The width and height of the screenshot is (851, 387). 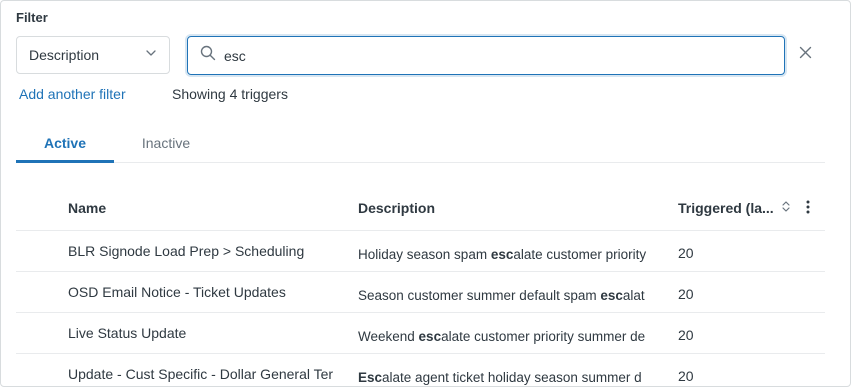 I want to click on search-match: Esc, so click(x=370, y=377).